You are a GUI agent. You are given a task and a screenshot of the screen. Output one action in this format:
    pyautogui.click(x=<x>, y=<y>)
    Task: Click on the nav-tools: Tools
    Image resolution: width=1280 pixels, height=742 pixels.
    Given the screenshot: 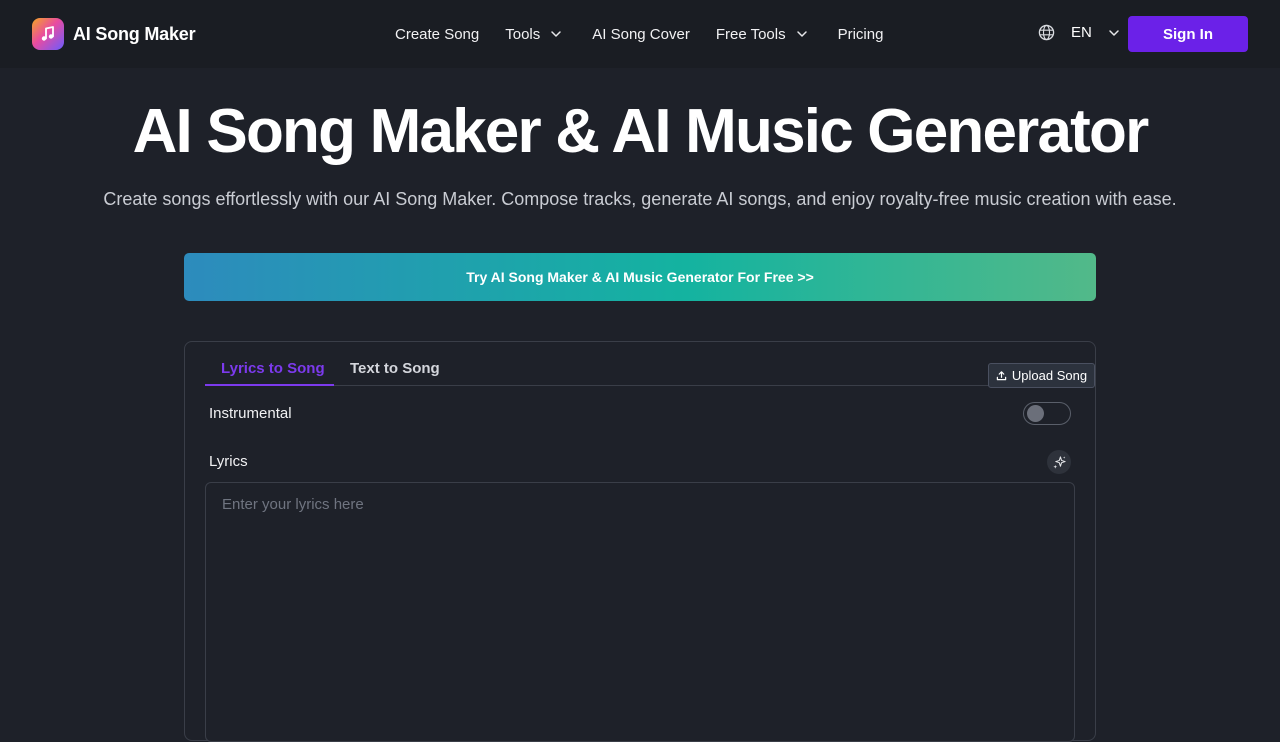 What is the action you would take?
    pyautogui.click(x=533, y=34)
    